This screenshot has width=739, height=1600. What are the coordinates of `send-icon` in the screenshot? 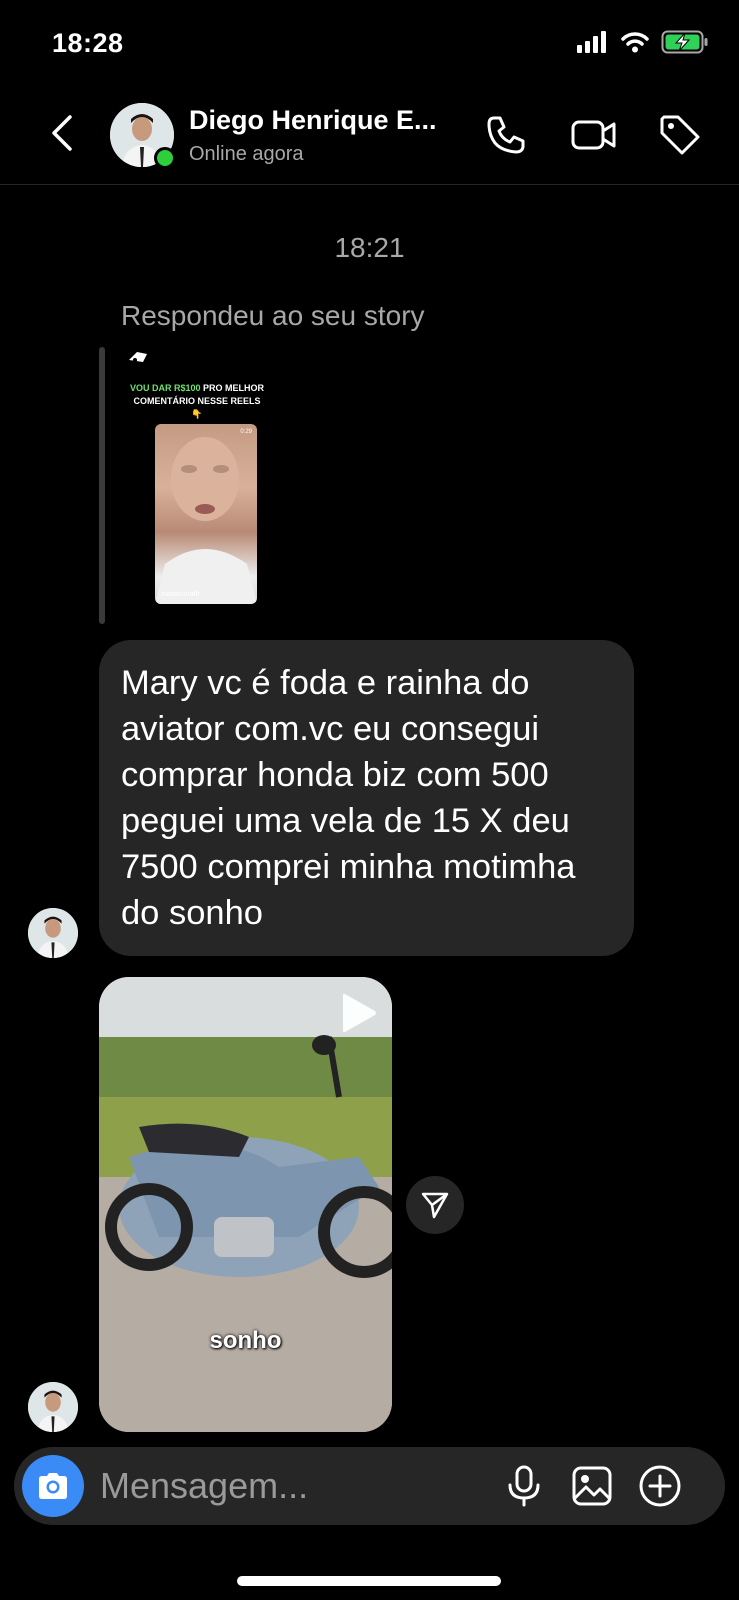 It's located at (435, 1205).